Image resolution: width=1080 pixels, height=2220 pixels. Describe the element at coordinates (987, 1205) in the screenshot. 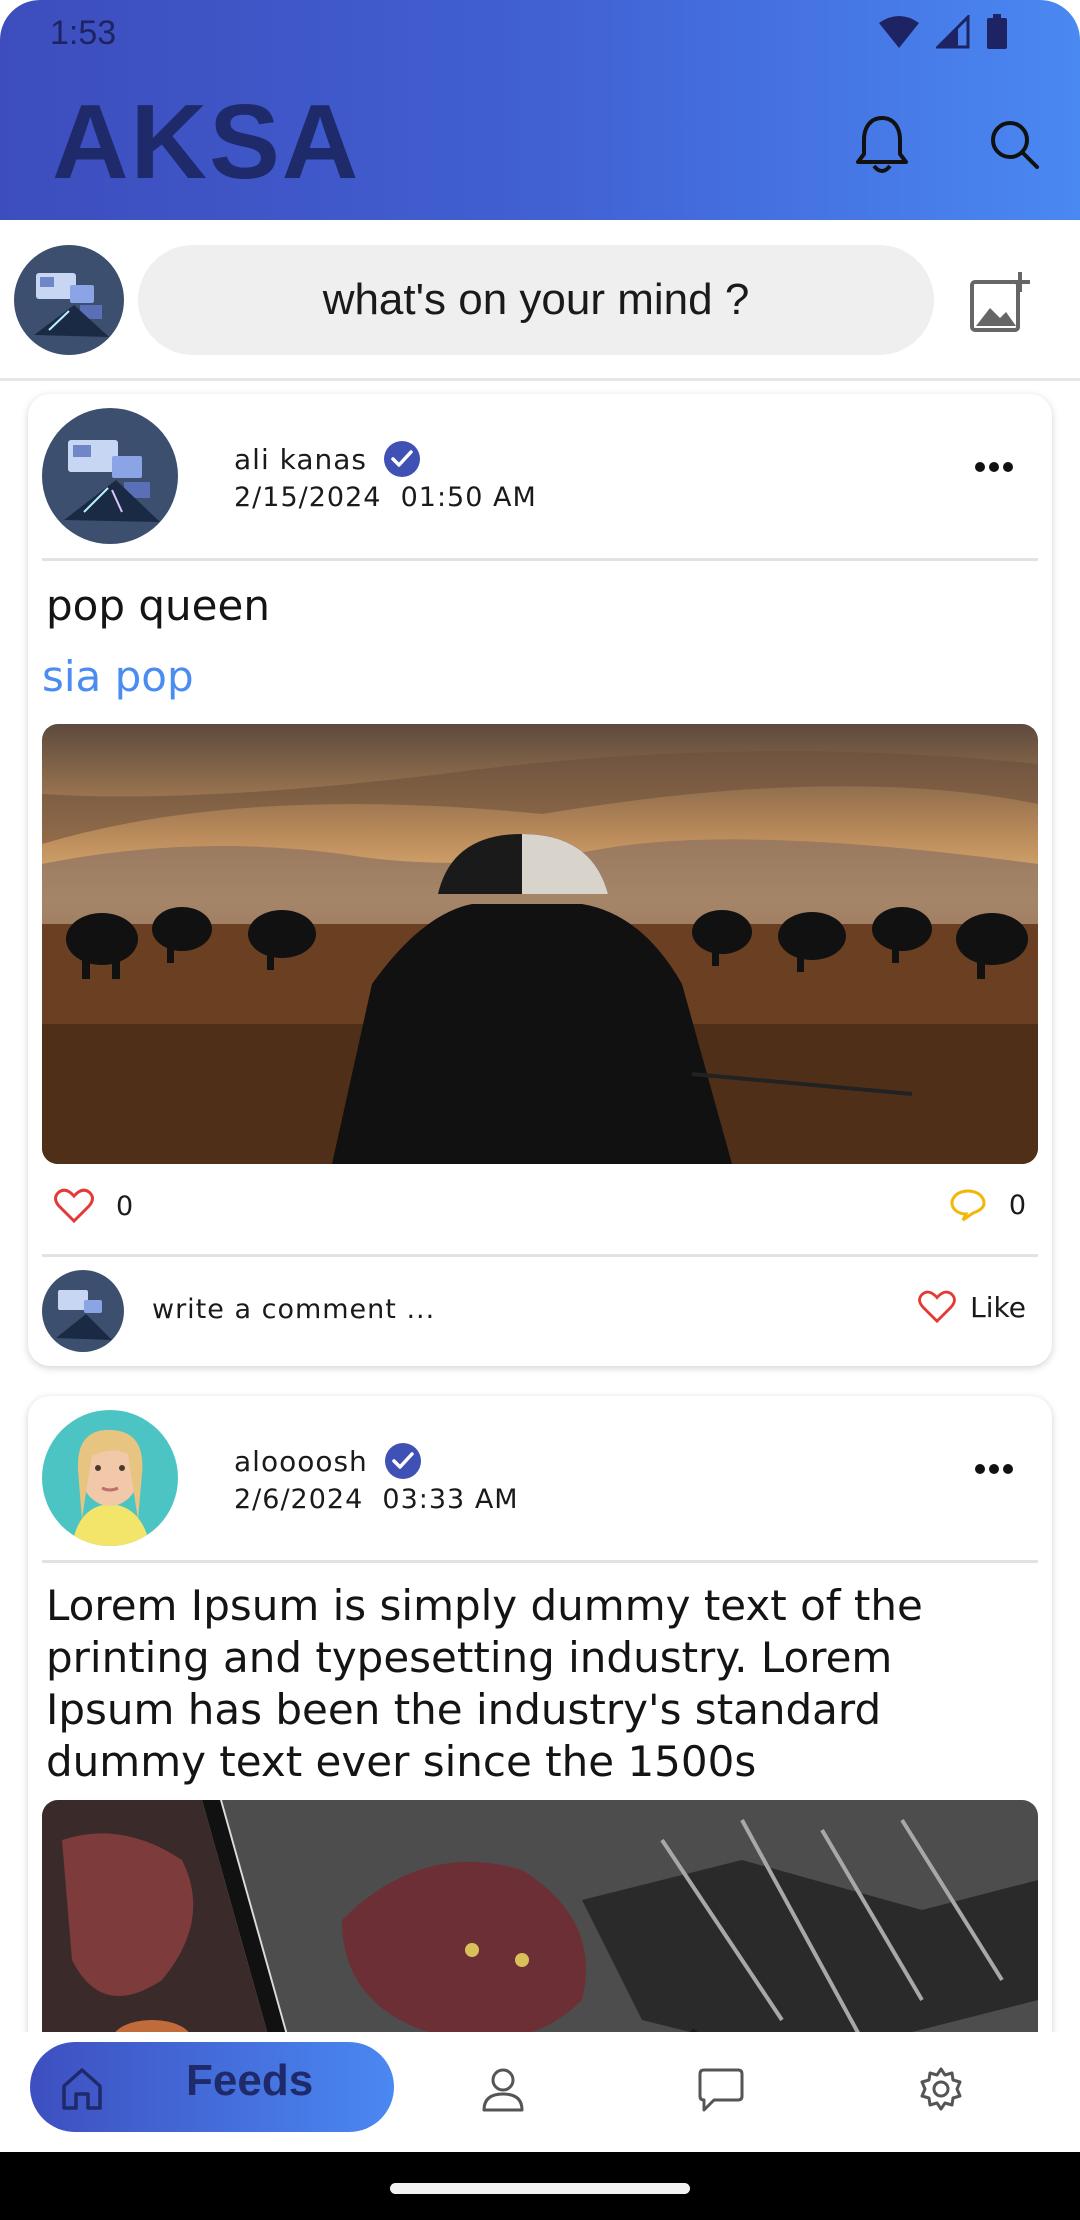

I see `comment-count-group: 0` at that location.